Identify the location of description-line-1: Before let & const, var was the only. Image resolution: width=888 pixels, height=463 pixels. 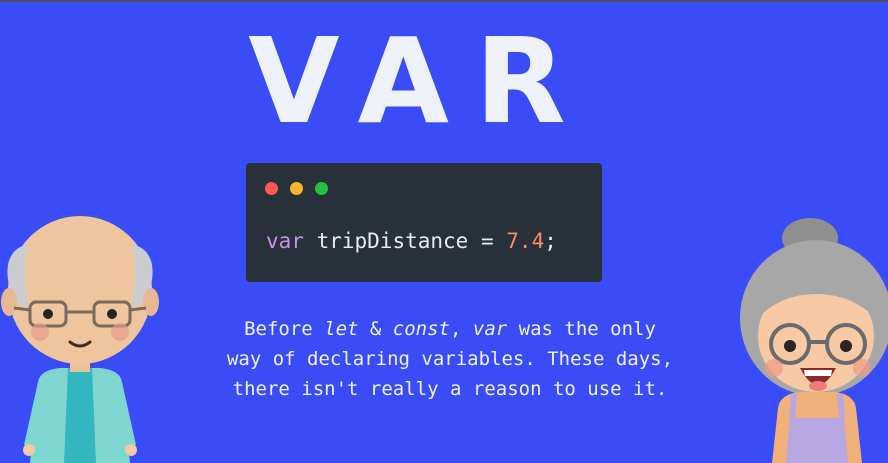
(450, 329).